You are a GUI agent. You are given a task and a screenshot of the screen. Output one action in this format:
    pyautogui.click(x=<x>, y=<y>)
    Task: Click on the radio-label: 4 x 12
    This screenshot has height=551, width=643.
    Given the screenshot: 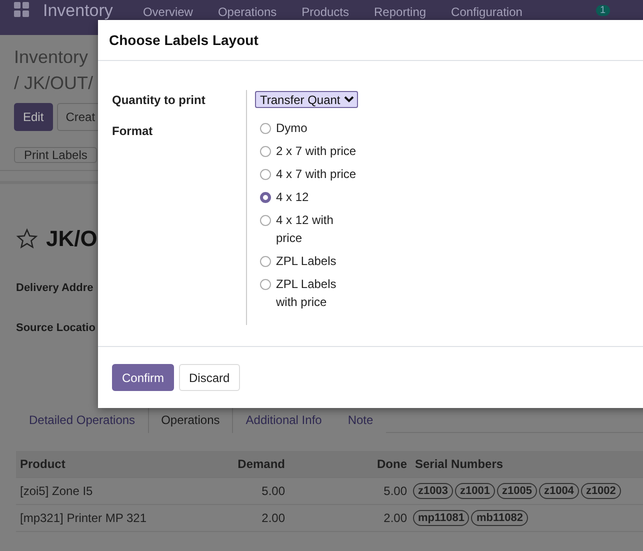 What is the action you would take?
    pyautogui.click(x=317, y=197)
    